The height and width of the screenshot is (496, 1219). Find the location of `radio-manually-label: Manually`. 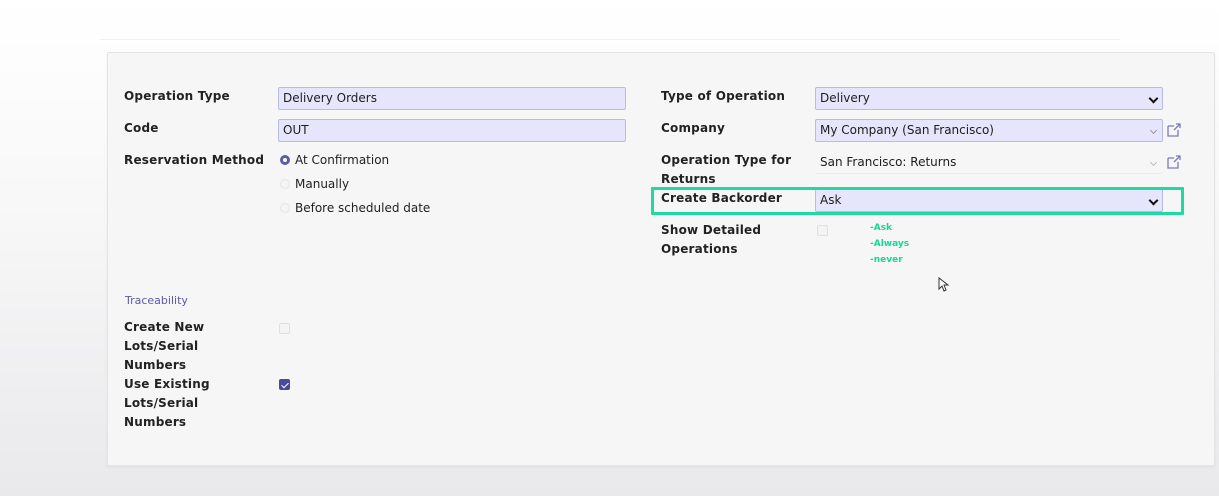

radio-manually-label: Manually is located at coordinates (322, 184).